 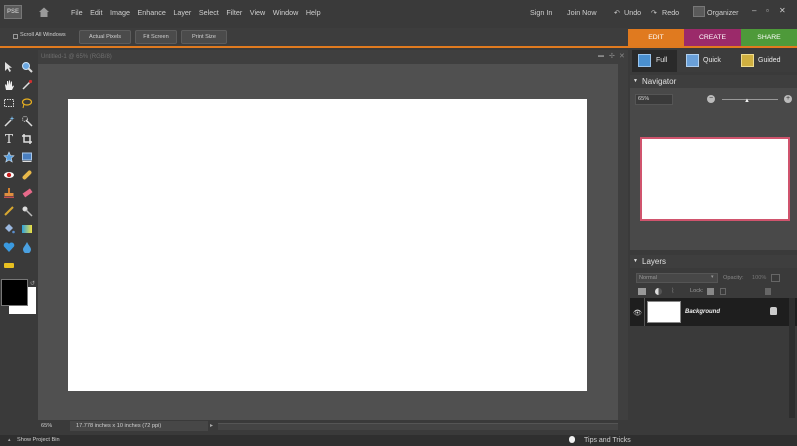 What do you see at coordinates (582, 12) in the screenshot?
I see `join-now-link: Join Now` at bounding box center [582, 12].